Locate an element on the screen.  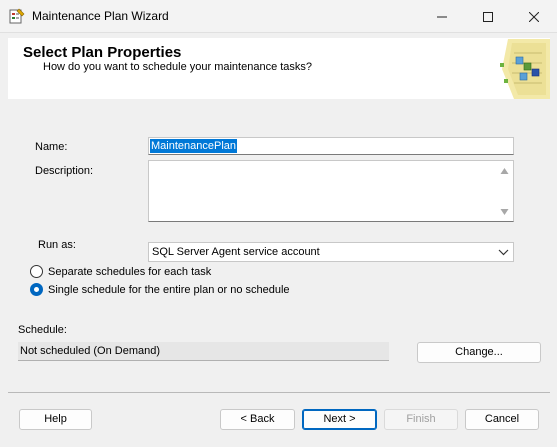
radio-separate-schedules is located at coordinates (36, 271).